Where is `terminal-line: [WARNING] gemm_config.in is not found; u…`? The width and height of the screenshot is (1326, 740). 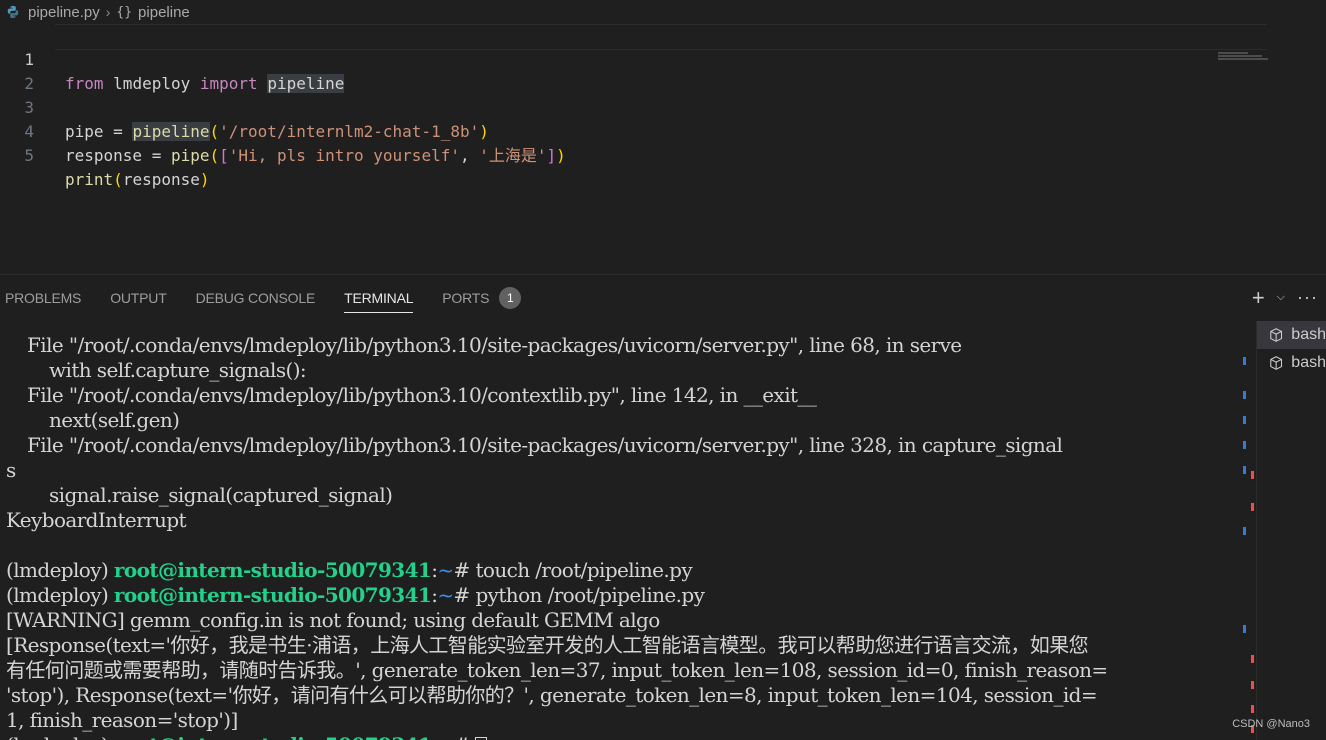 terminal-line: [WARNING] gemm_config.in is not found; u… is located at coordinates (333, 620).